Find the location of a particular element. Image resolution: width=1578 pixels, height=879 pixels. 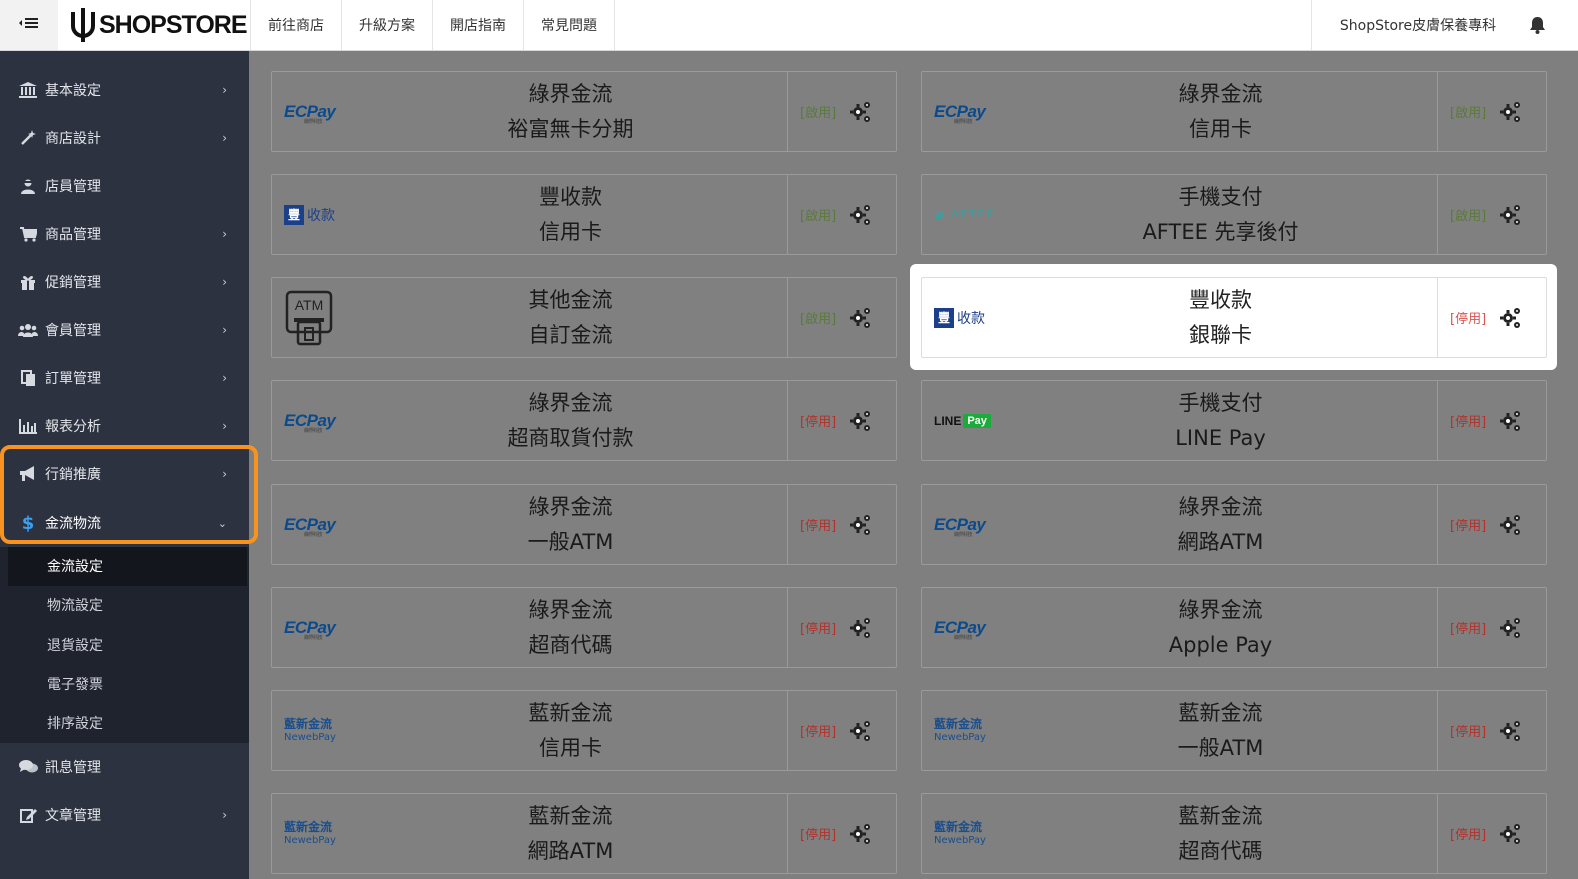

payment-method-card: ECPay 綠界科技 綠界金流 超商代碼 [停用] is located at coordinates (584, 627).